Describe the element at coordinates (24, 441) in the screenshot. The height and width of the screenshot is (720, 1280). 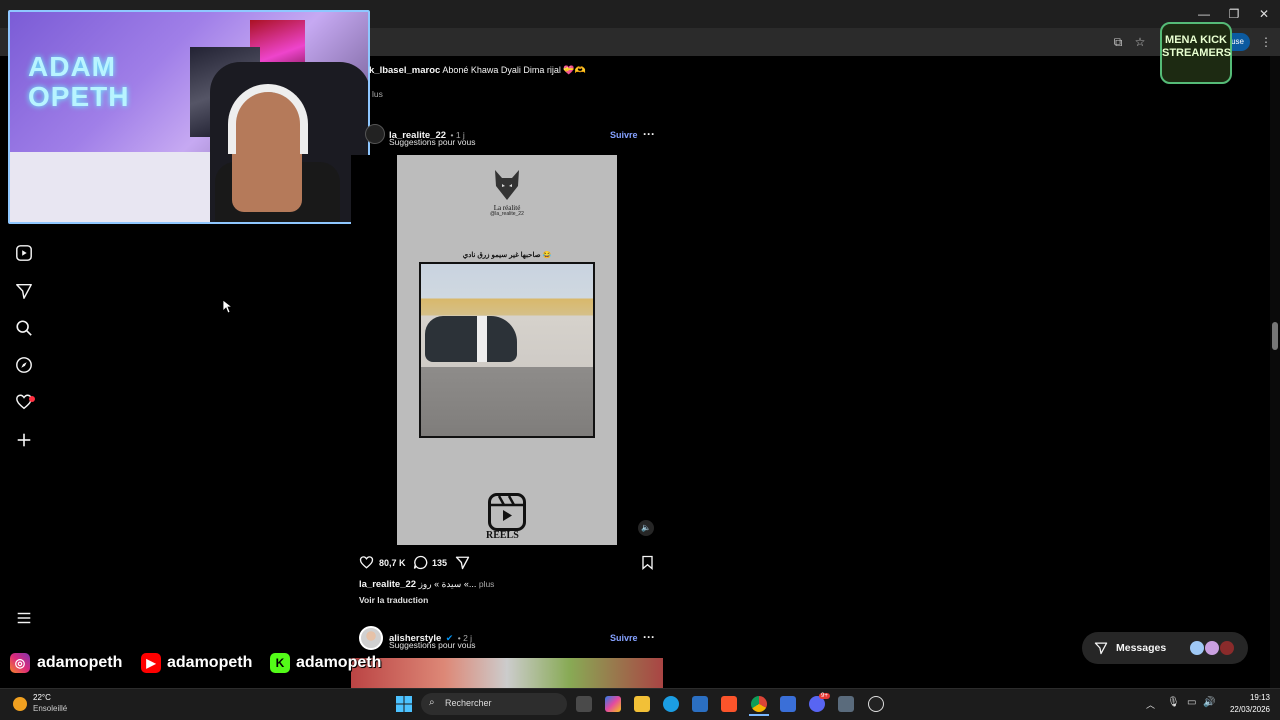
I see `plus-icon` at that location.